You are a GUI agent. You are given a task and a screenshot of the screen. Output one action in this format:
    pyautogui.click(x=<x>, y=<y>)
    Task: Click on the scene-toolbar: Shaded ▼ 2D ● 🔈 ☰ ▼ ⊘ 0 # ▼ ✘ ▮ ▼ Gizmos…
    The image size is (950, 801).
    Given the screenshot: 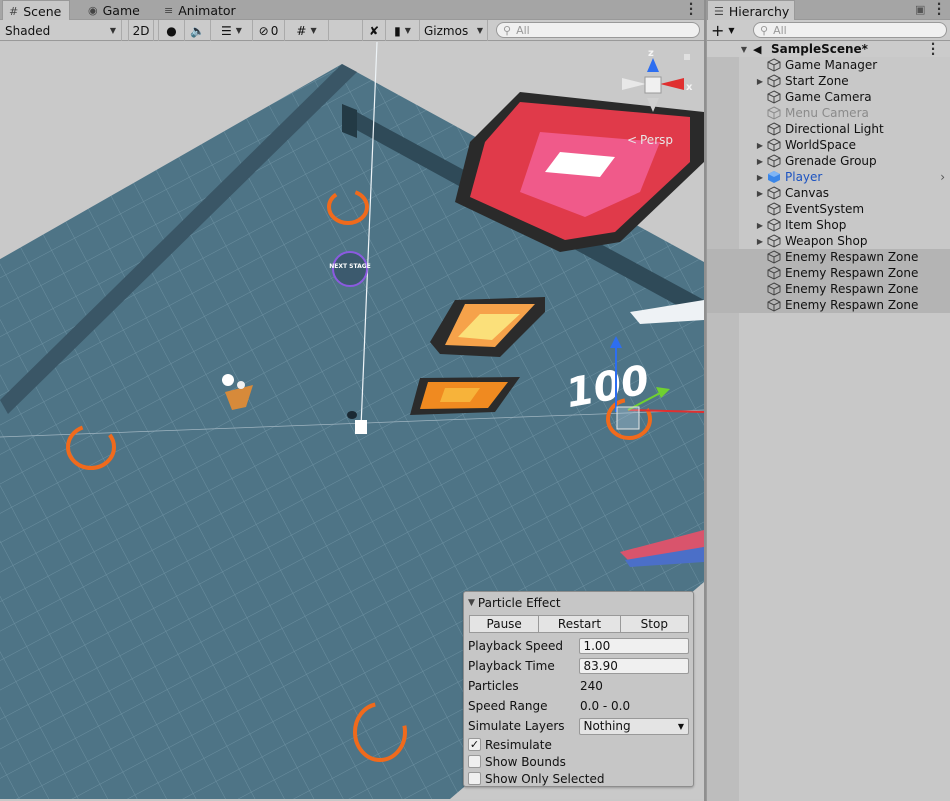 What is the action you would take?
    pyautogui.click(x=352, y=30)
    